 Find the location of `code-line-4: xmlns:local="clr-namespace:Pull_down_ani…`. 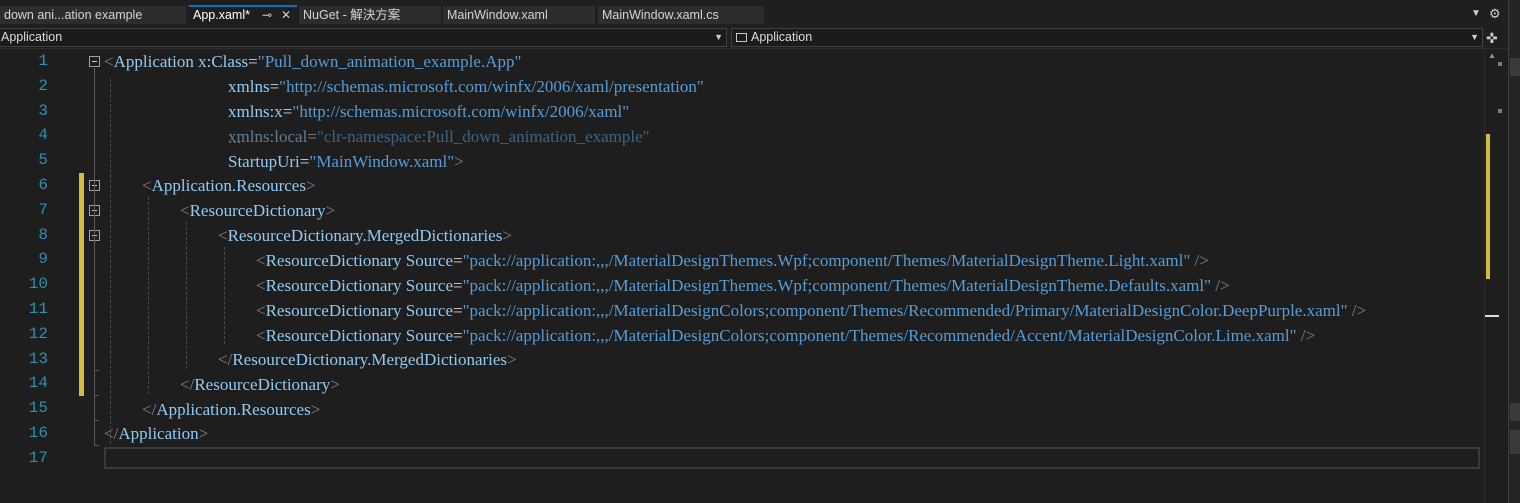

code-line-4: xmlns:local="clr-namespace:Pull_down_ani… is located at coordinates (439, 136).